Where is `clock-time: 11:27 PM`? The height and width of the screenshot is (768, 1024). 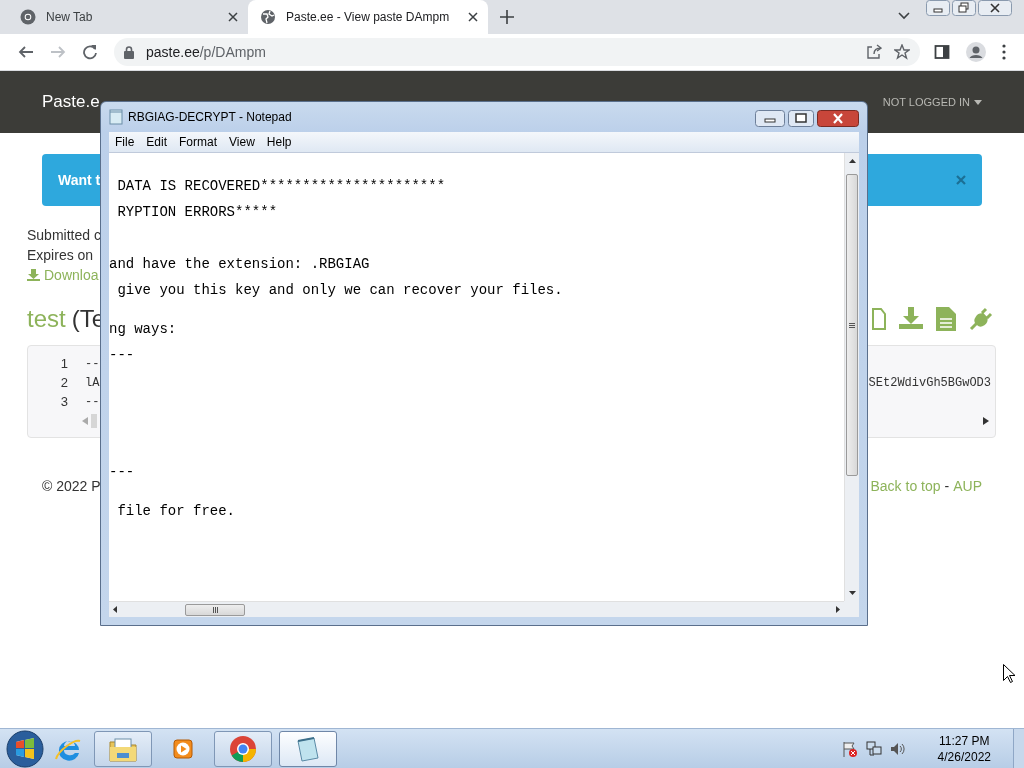 clock-time: 11:27 PM is located at coordinates (964, 740).